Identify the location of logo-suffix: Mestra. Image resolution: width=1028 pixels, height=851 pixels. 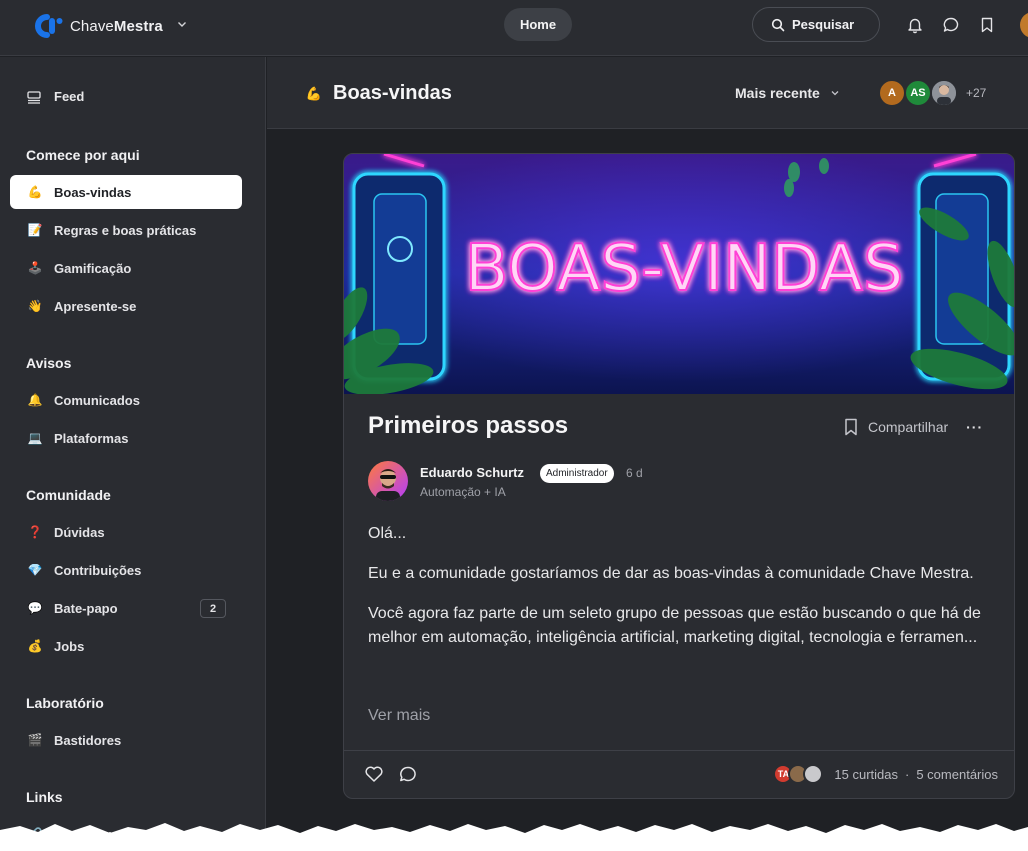
(138, 26).